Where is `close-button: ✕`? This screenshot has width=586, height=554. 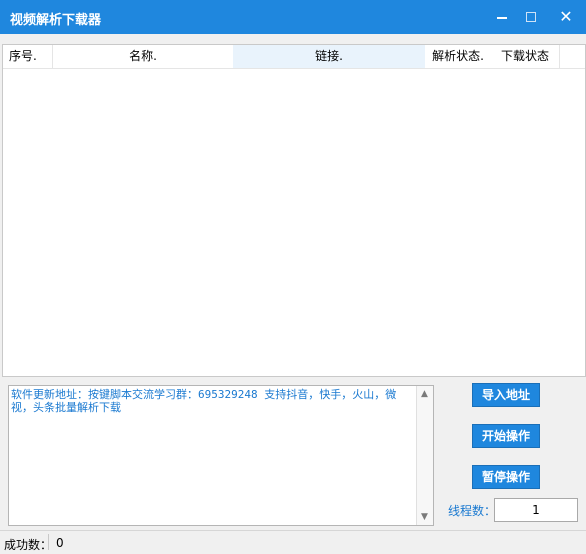
close-button: ✕ is located at coordinates (566, 17).